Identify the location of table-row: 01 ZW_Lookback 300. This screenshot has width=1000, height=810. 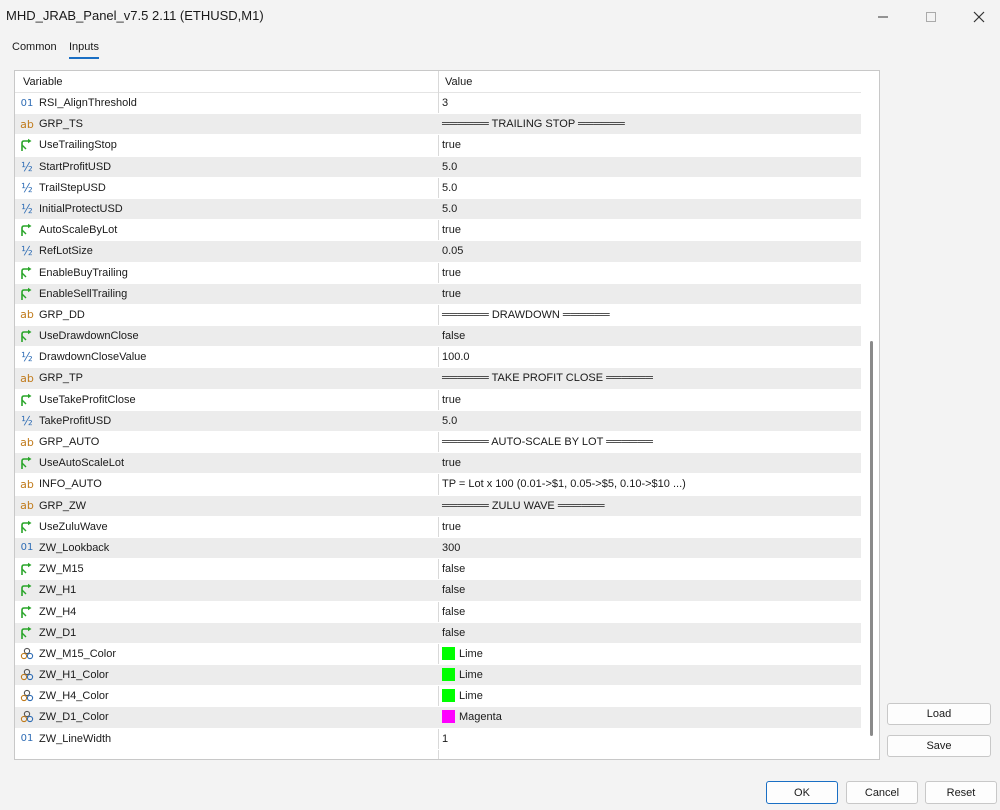
(438, 548).